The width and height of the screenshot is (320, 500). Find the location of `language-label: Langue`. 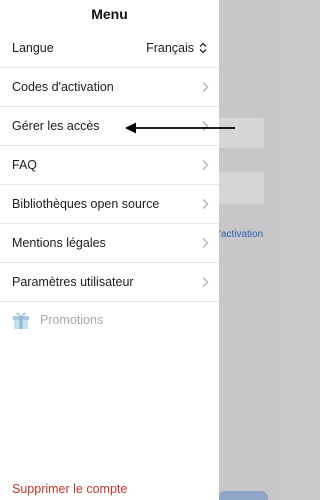

language-label: Langue is located at coordinates (33, 48).